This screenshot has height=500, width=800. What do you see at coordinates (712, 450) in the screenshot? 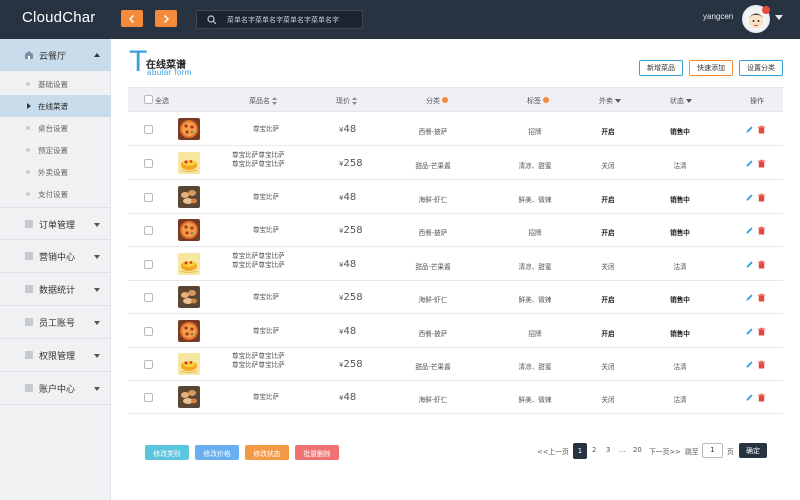
I see `goto-page-input: 1` at bounding box center [712, 450].